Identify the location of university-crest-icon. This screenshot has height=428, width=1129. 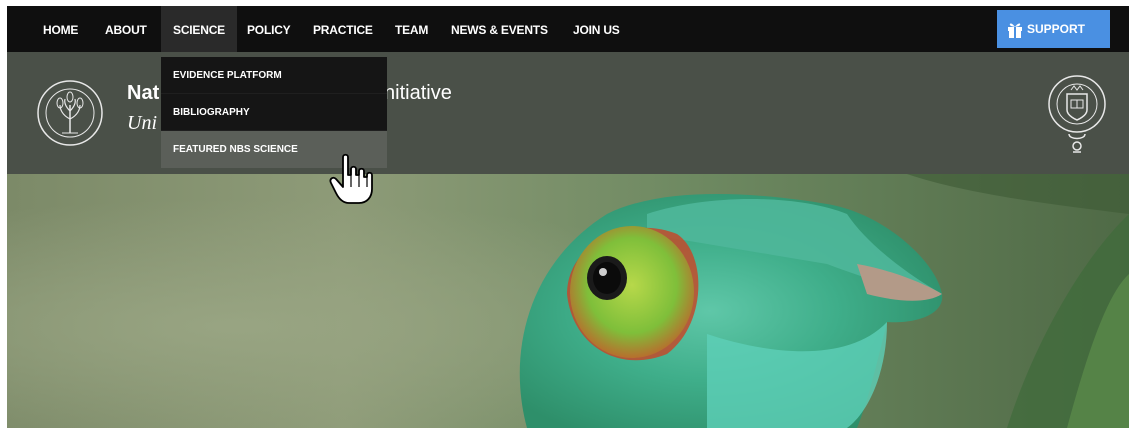
(1077, 117).